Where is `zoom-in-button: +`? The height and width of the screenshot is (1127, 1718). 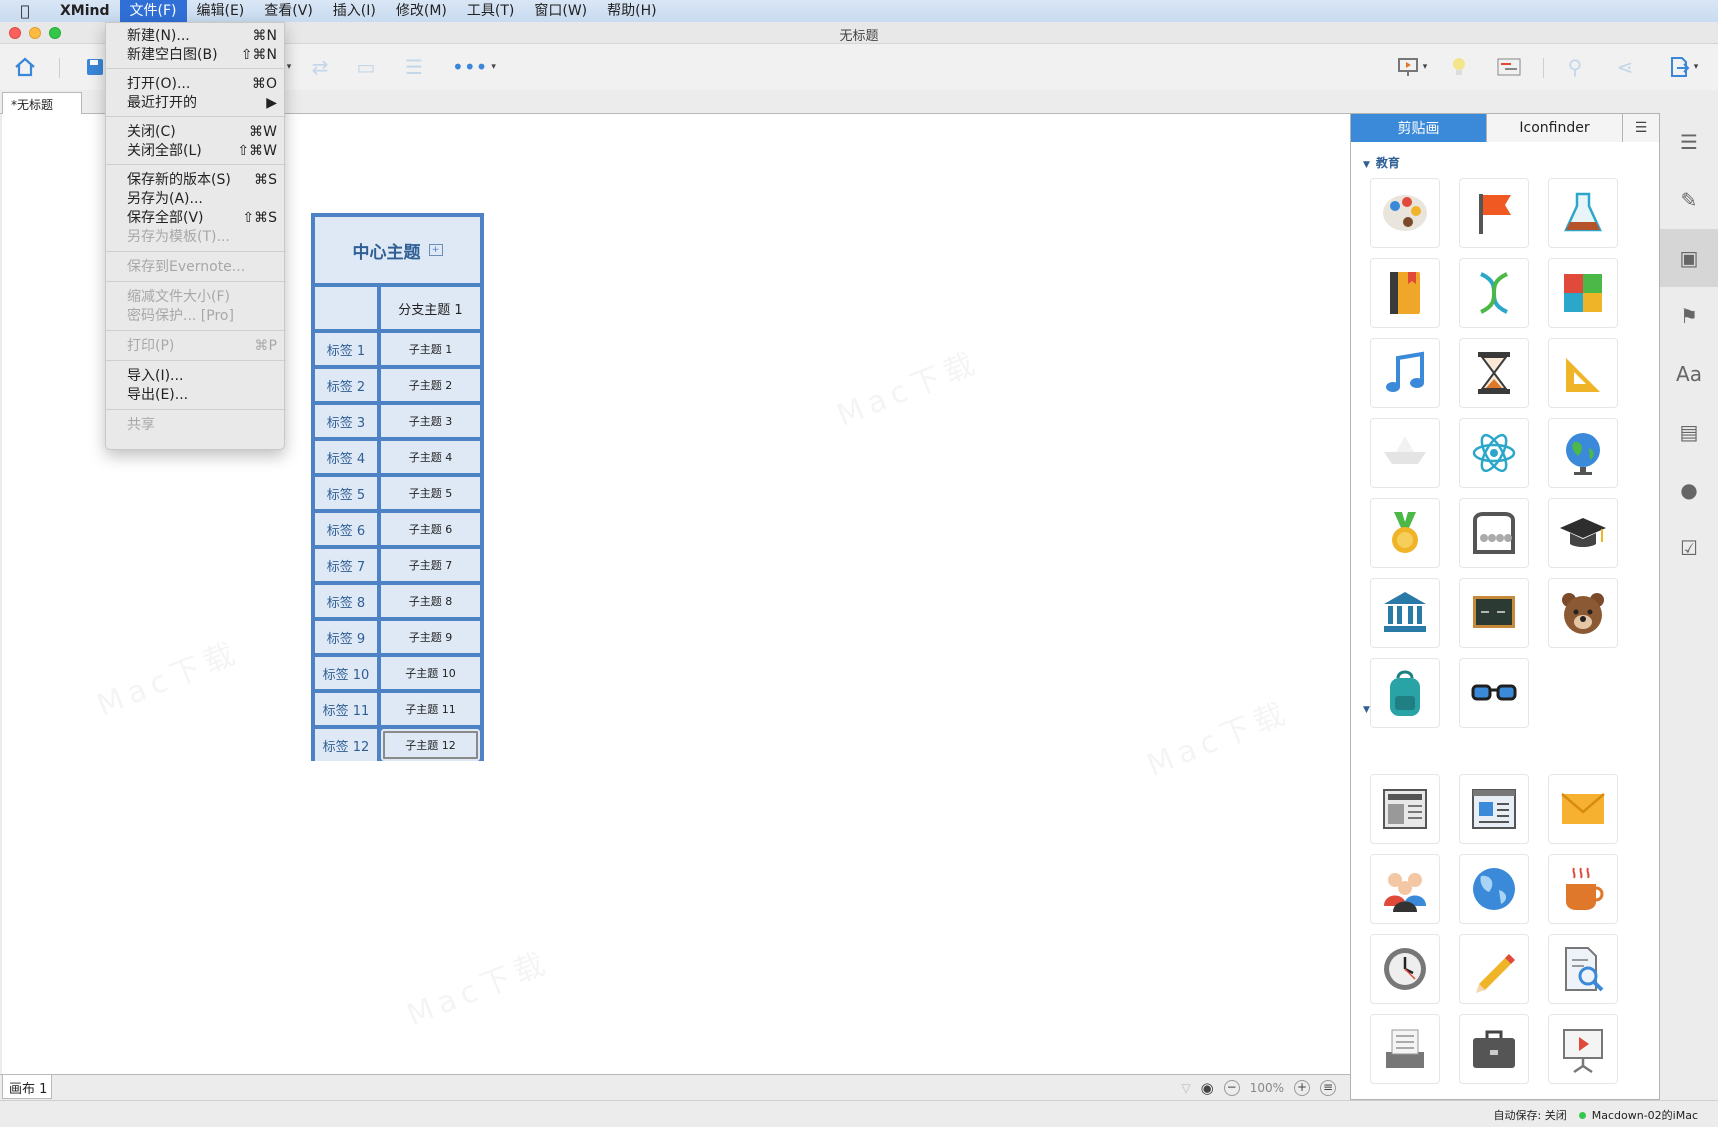 zoom-in-button: + is located at coordinates (1302, 1088).